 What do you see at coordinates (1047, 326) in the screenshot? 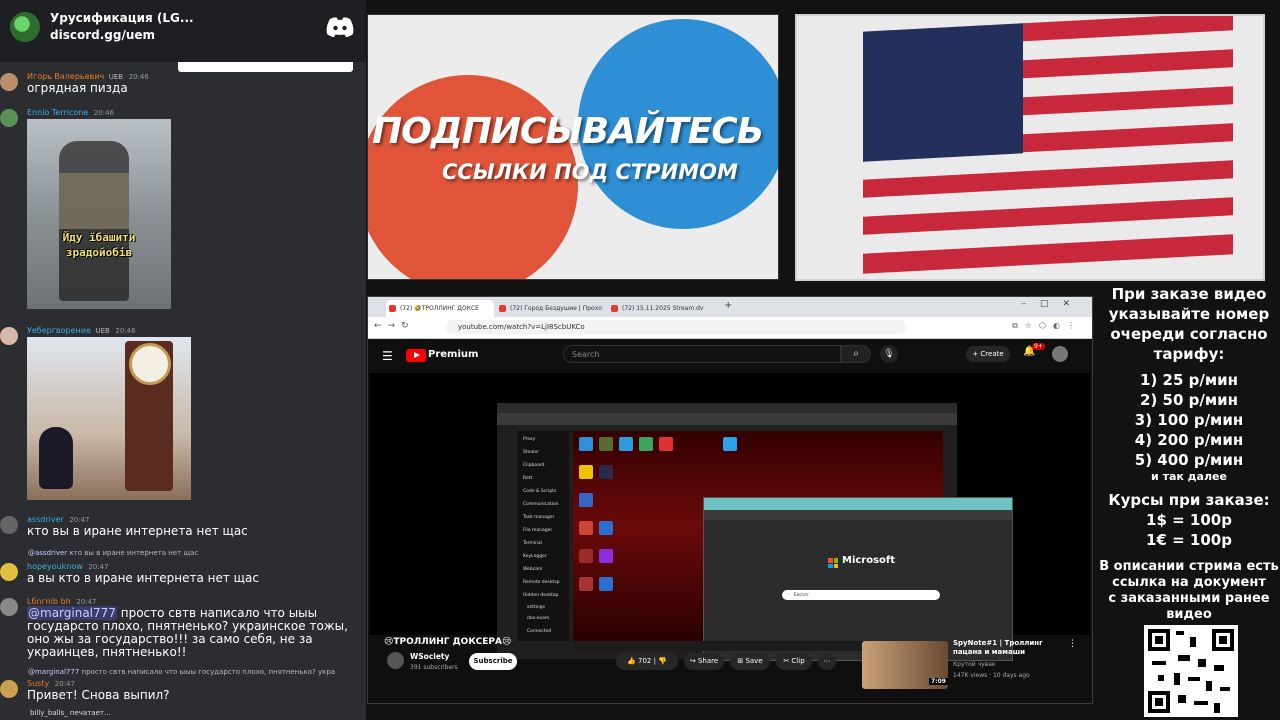
I see `extension-icons: ⧉☆⬡◐⋮` at bounding box center [1047, 326].